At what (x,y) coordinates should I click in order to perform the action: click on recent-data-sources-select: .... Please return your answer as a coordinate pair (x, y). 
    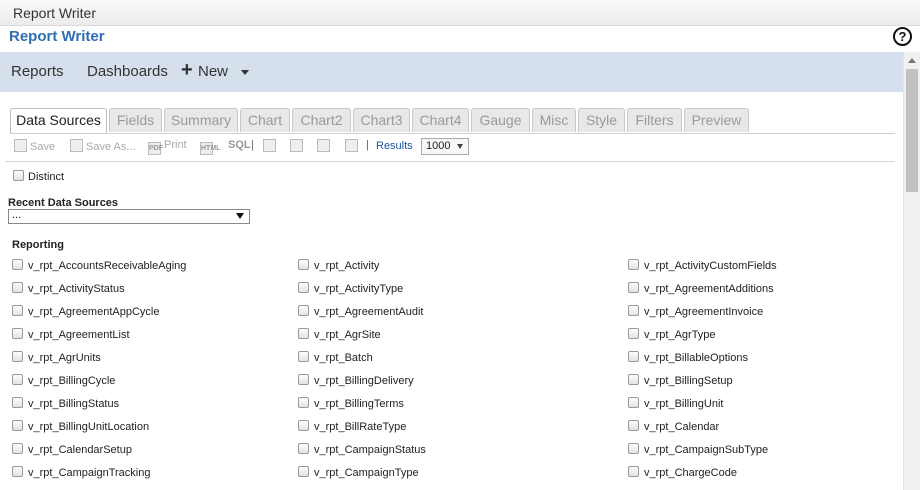
    Looking at the image, I should click on (129, 216).